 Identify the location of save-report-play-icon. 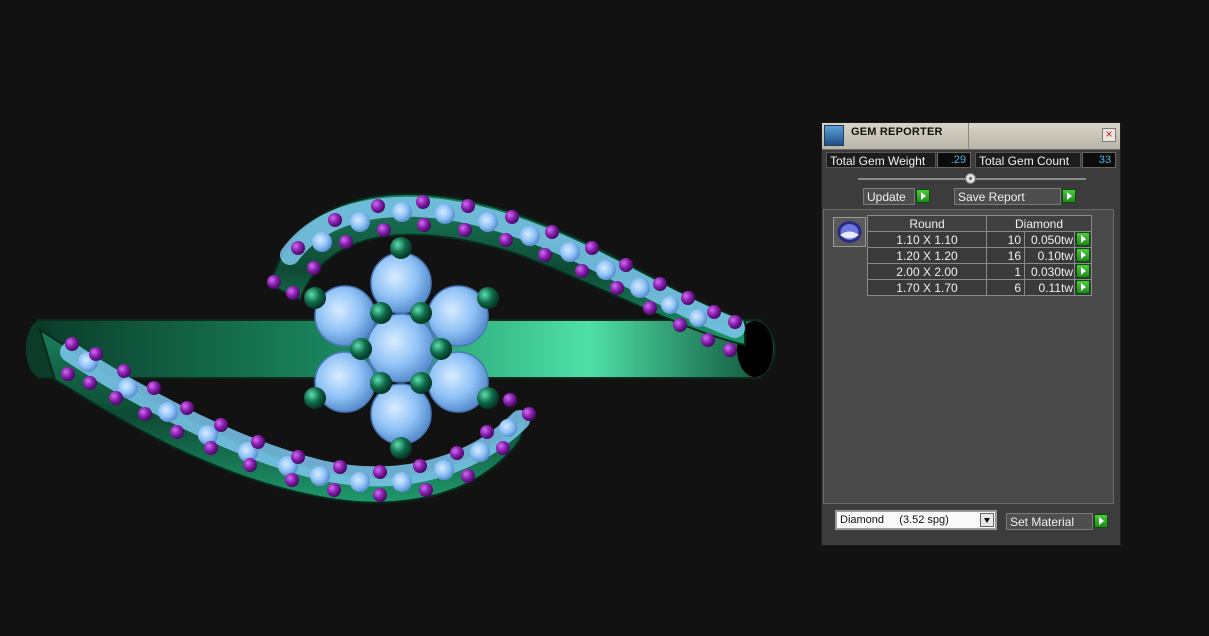
(1069, 196).